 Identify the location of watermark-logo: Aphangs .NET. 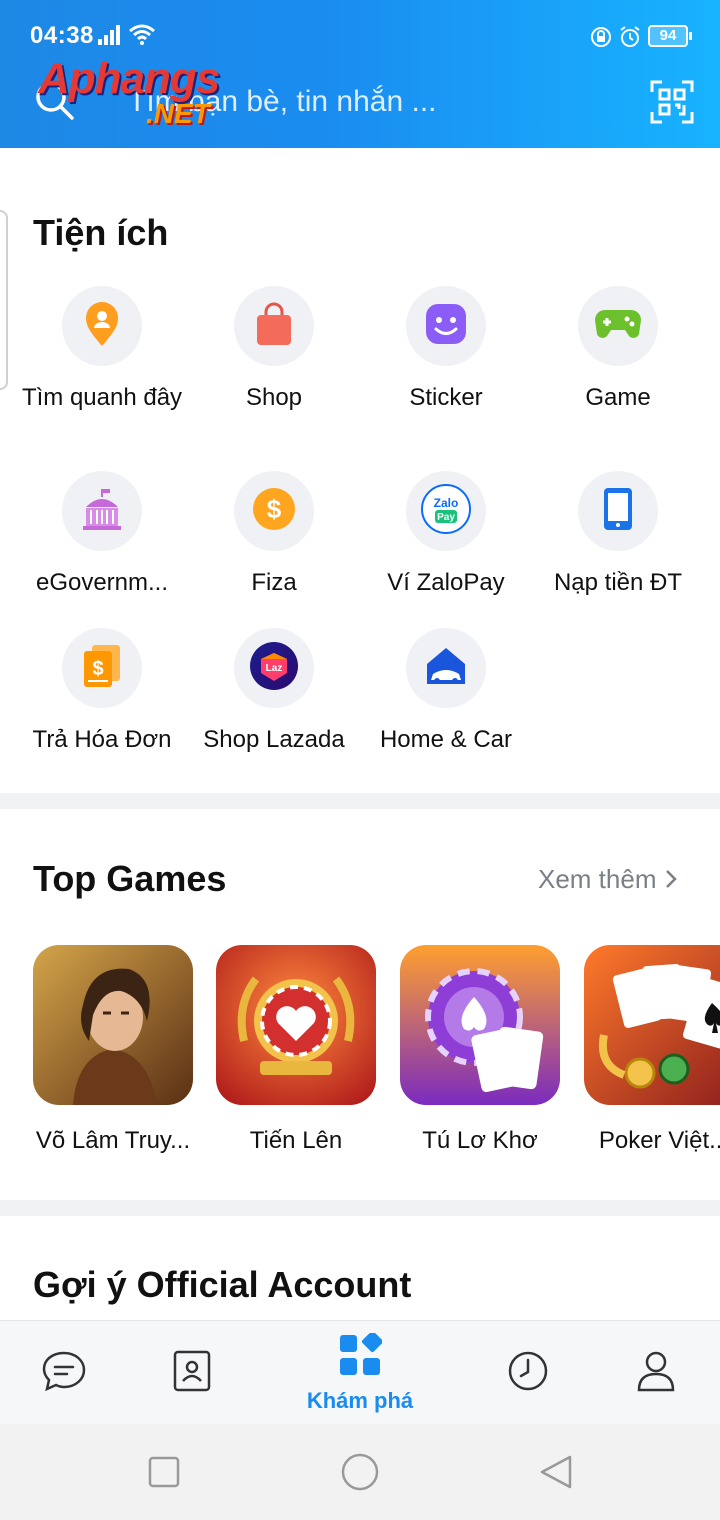
(148, 96).